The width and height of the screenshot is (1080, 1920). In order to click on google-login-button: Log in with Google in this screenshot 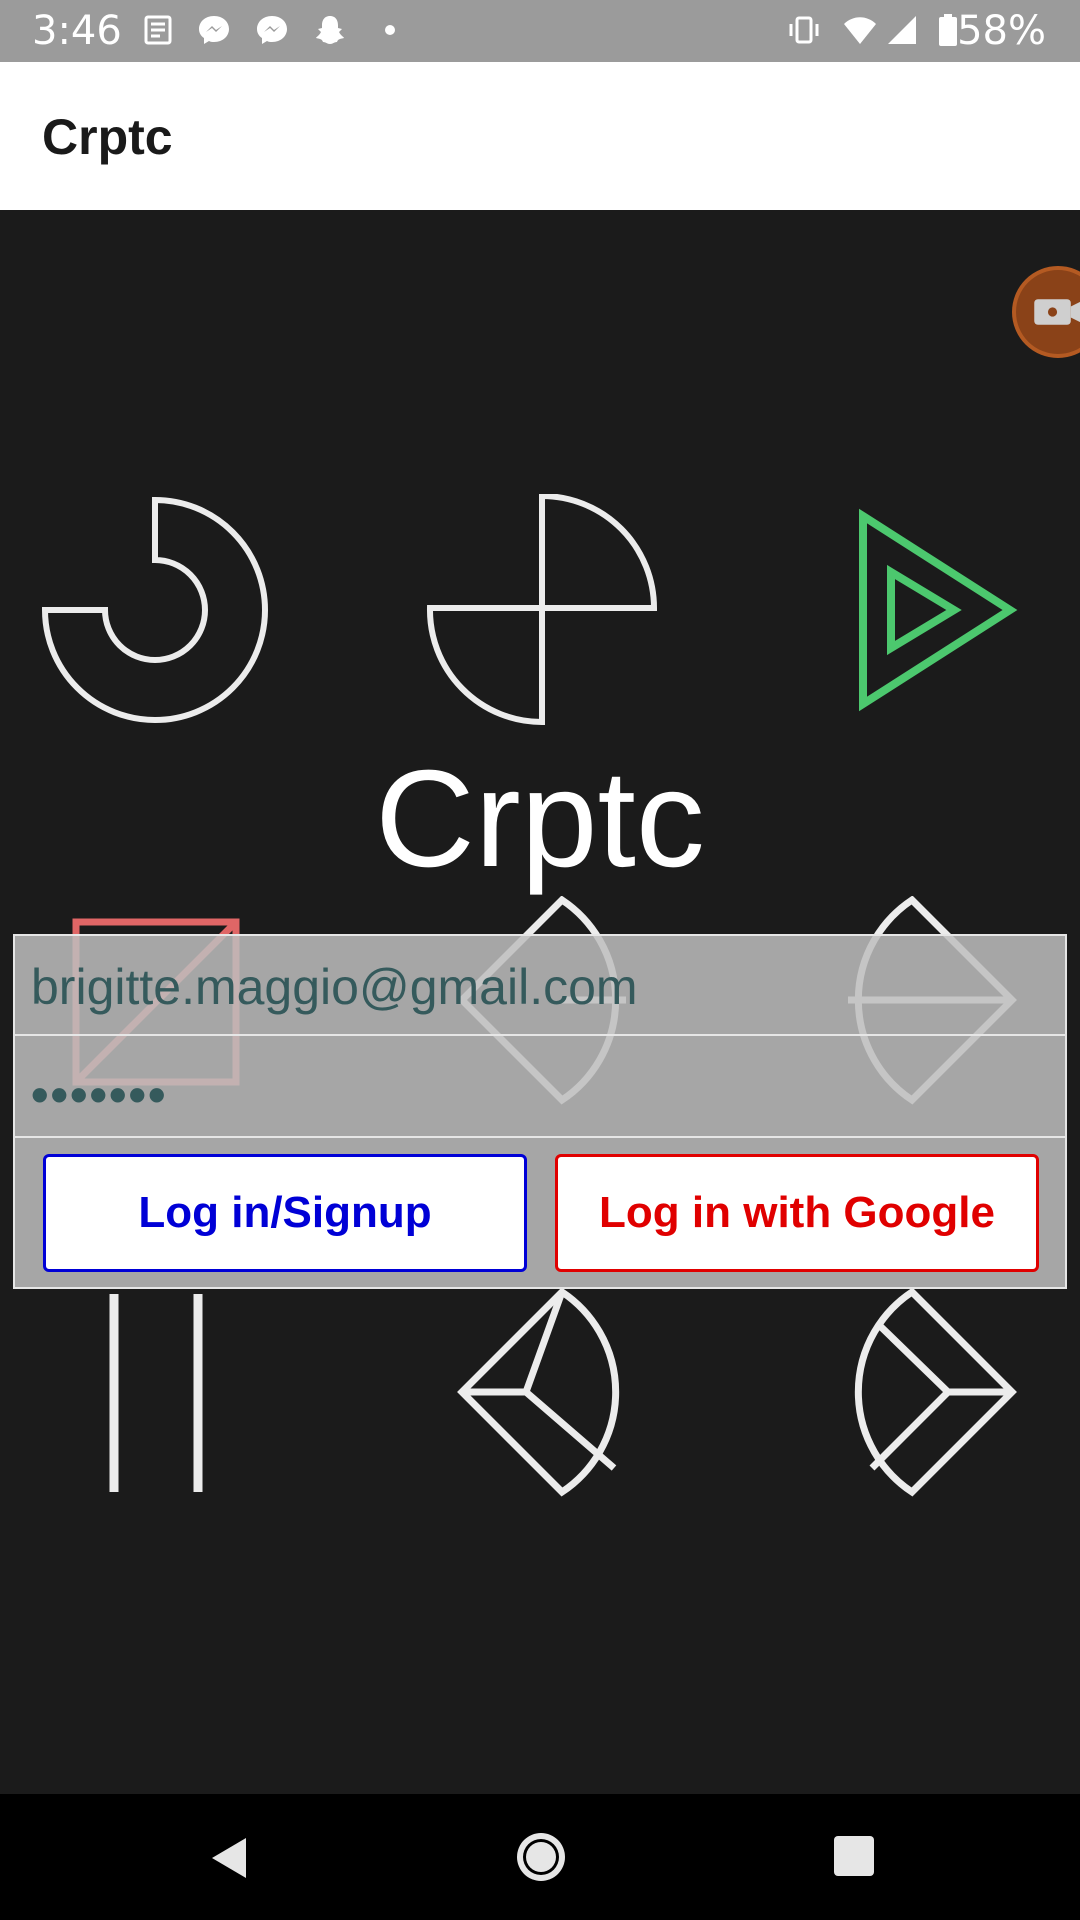, I will do `click(797, 1213)`.